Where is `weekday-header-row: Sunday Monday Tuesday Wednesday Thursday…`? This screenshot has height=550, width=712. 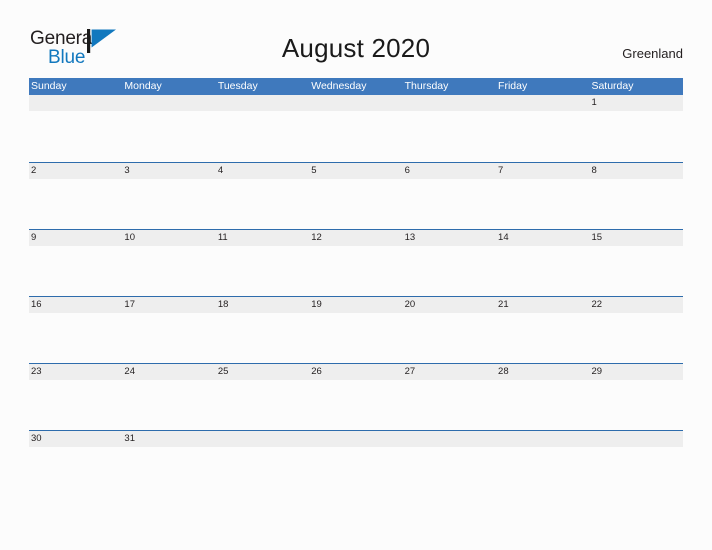 weekday-header-row: Sunday Monday Tuesday Wednesday Thursday… is located at coordinates (356, 86).